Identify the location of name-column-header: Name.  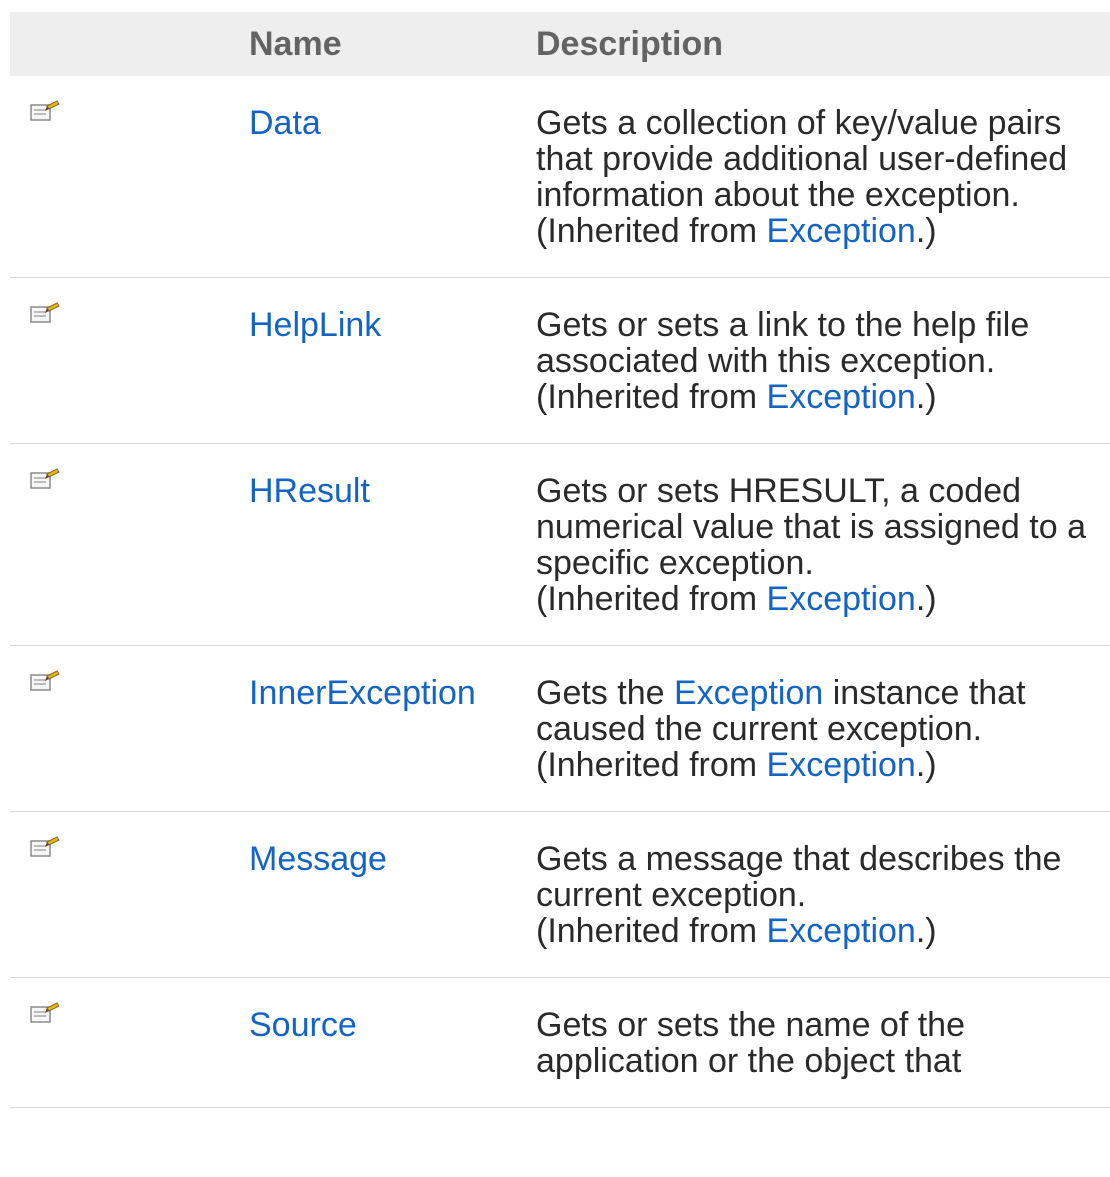
(392, 44).